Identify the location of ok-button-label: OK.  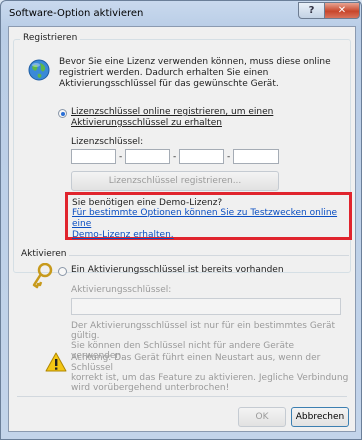
(262, 417).